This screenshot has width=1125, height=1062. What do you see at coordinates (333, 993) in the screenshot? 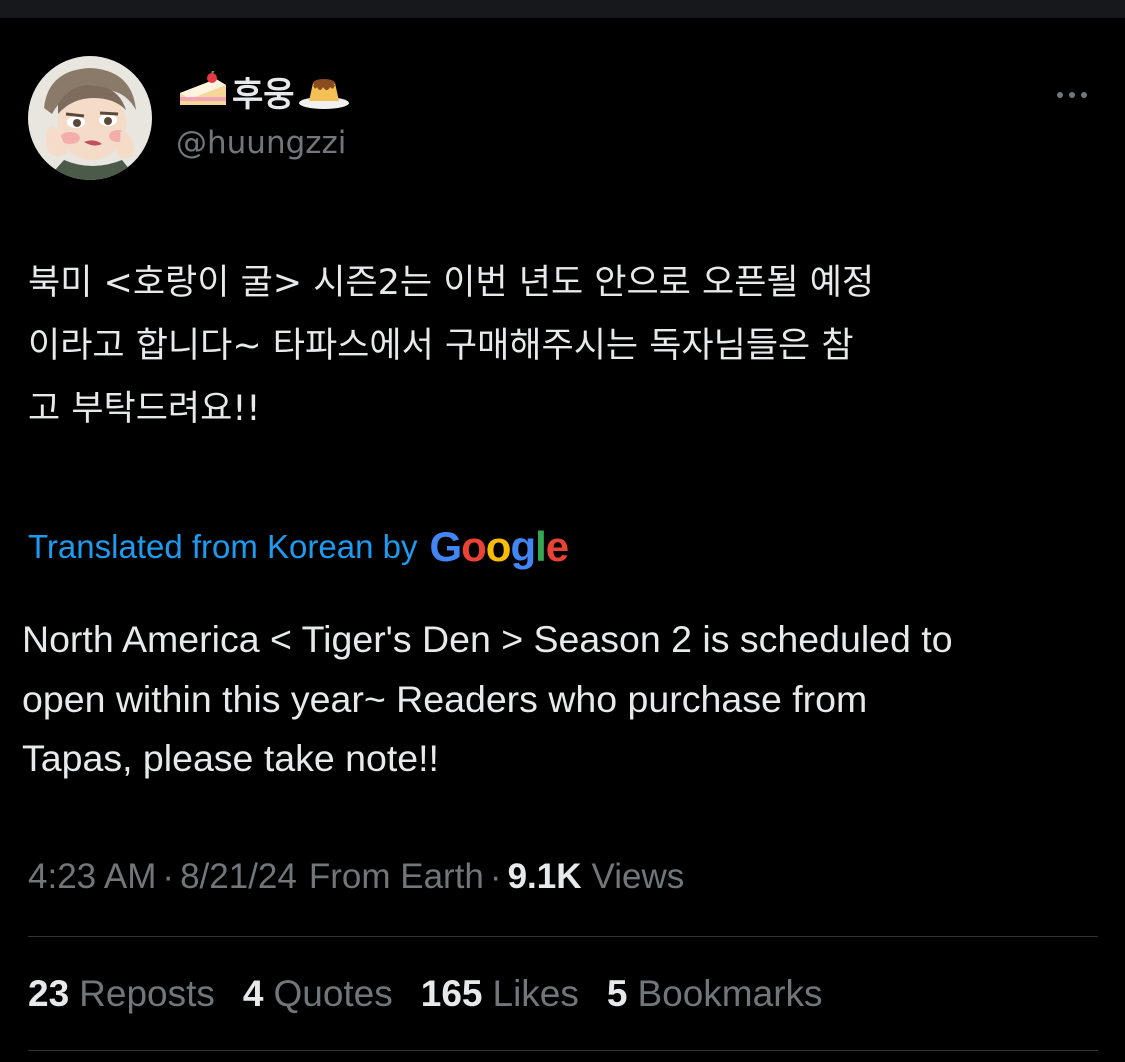
I see `quotes-label: Quotes` at bounding box center [333, 993].